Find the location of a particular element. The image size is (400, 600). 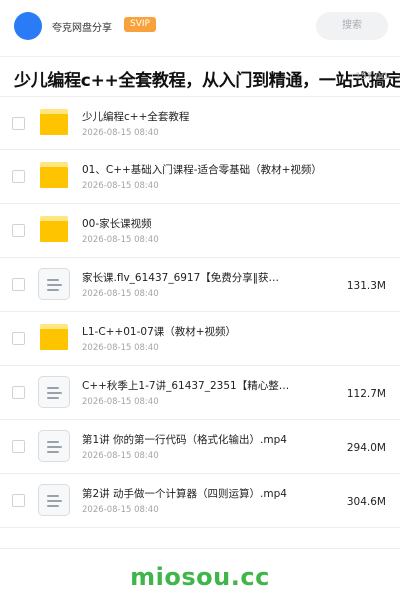

share-title-row: 少儿编程c++全套教程，从入门到精通，一站式搞定。 157.0G is located at coordinates (200, 76).